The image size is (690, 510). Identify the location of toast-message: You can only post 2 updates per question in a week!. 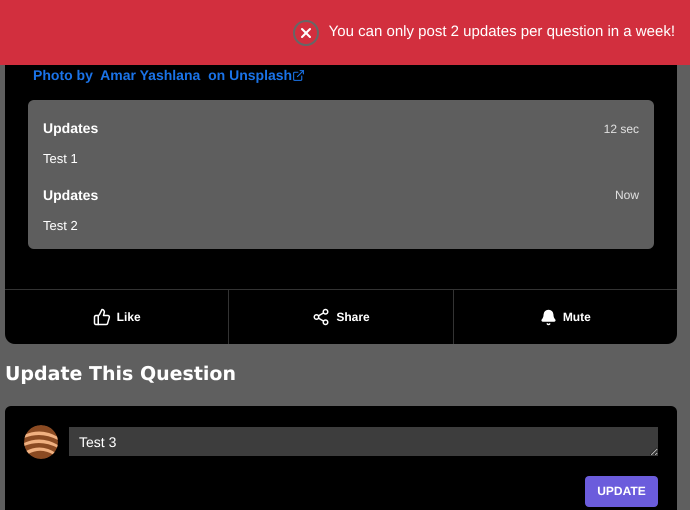
(501, 32).